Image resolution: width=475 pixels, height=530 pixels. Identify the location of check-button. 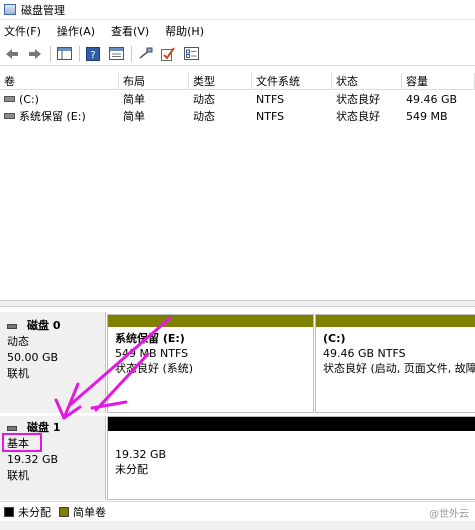
(168, 54).